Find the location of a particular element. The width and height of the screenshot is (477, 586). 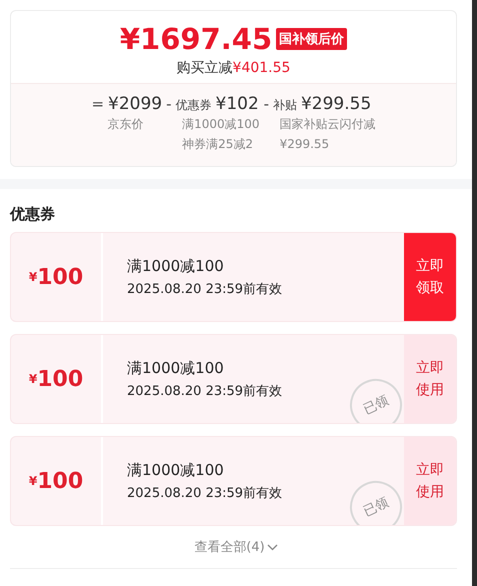

discount-text: 购买立减¥401.55 is located at coordinates (233, 68).